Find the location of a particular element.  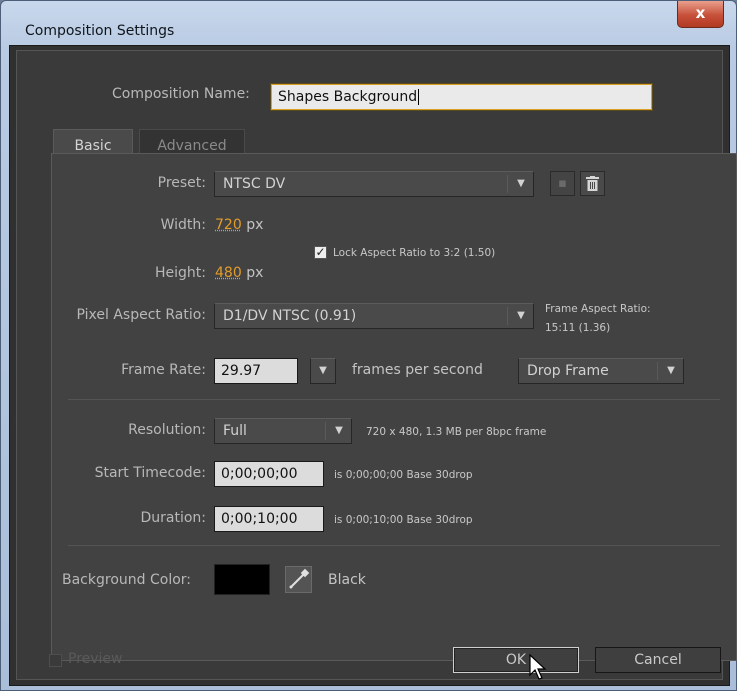

duration-value: 0;00;10;00 is located at coordinates (259, 519).